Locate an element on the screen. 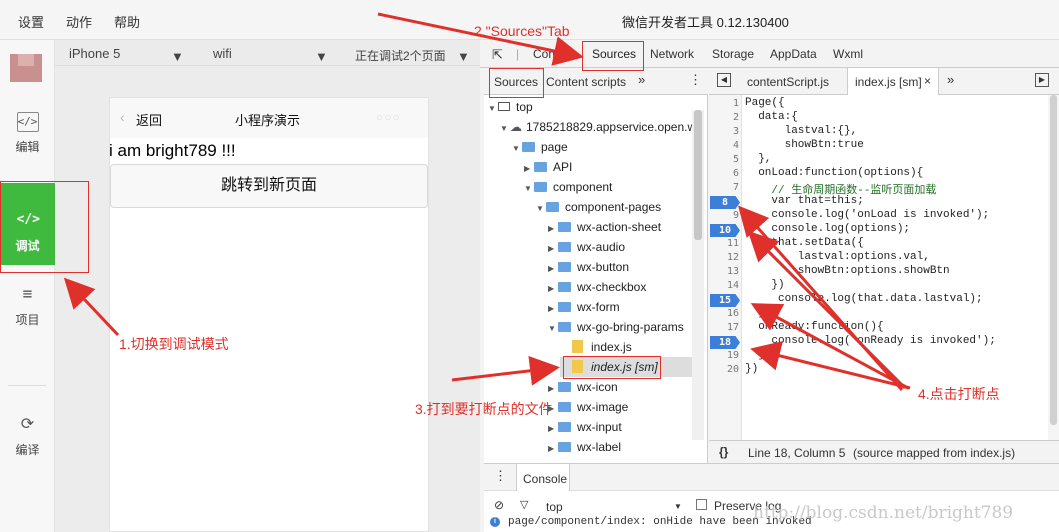 This screenshot has height=532, width=1059. line-number: 14 is located at coordinates (724, 285).